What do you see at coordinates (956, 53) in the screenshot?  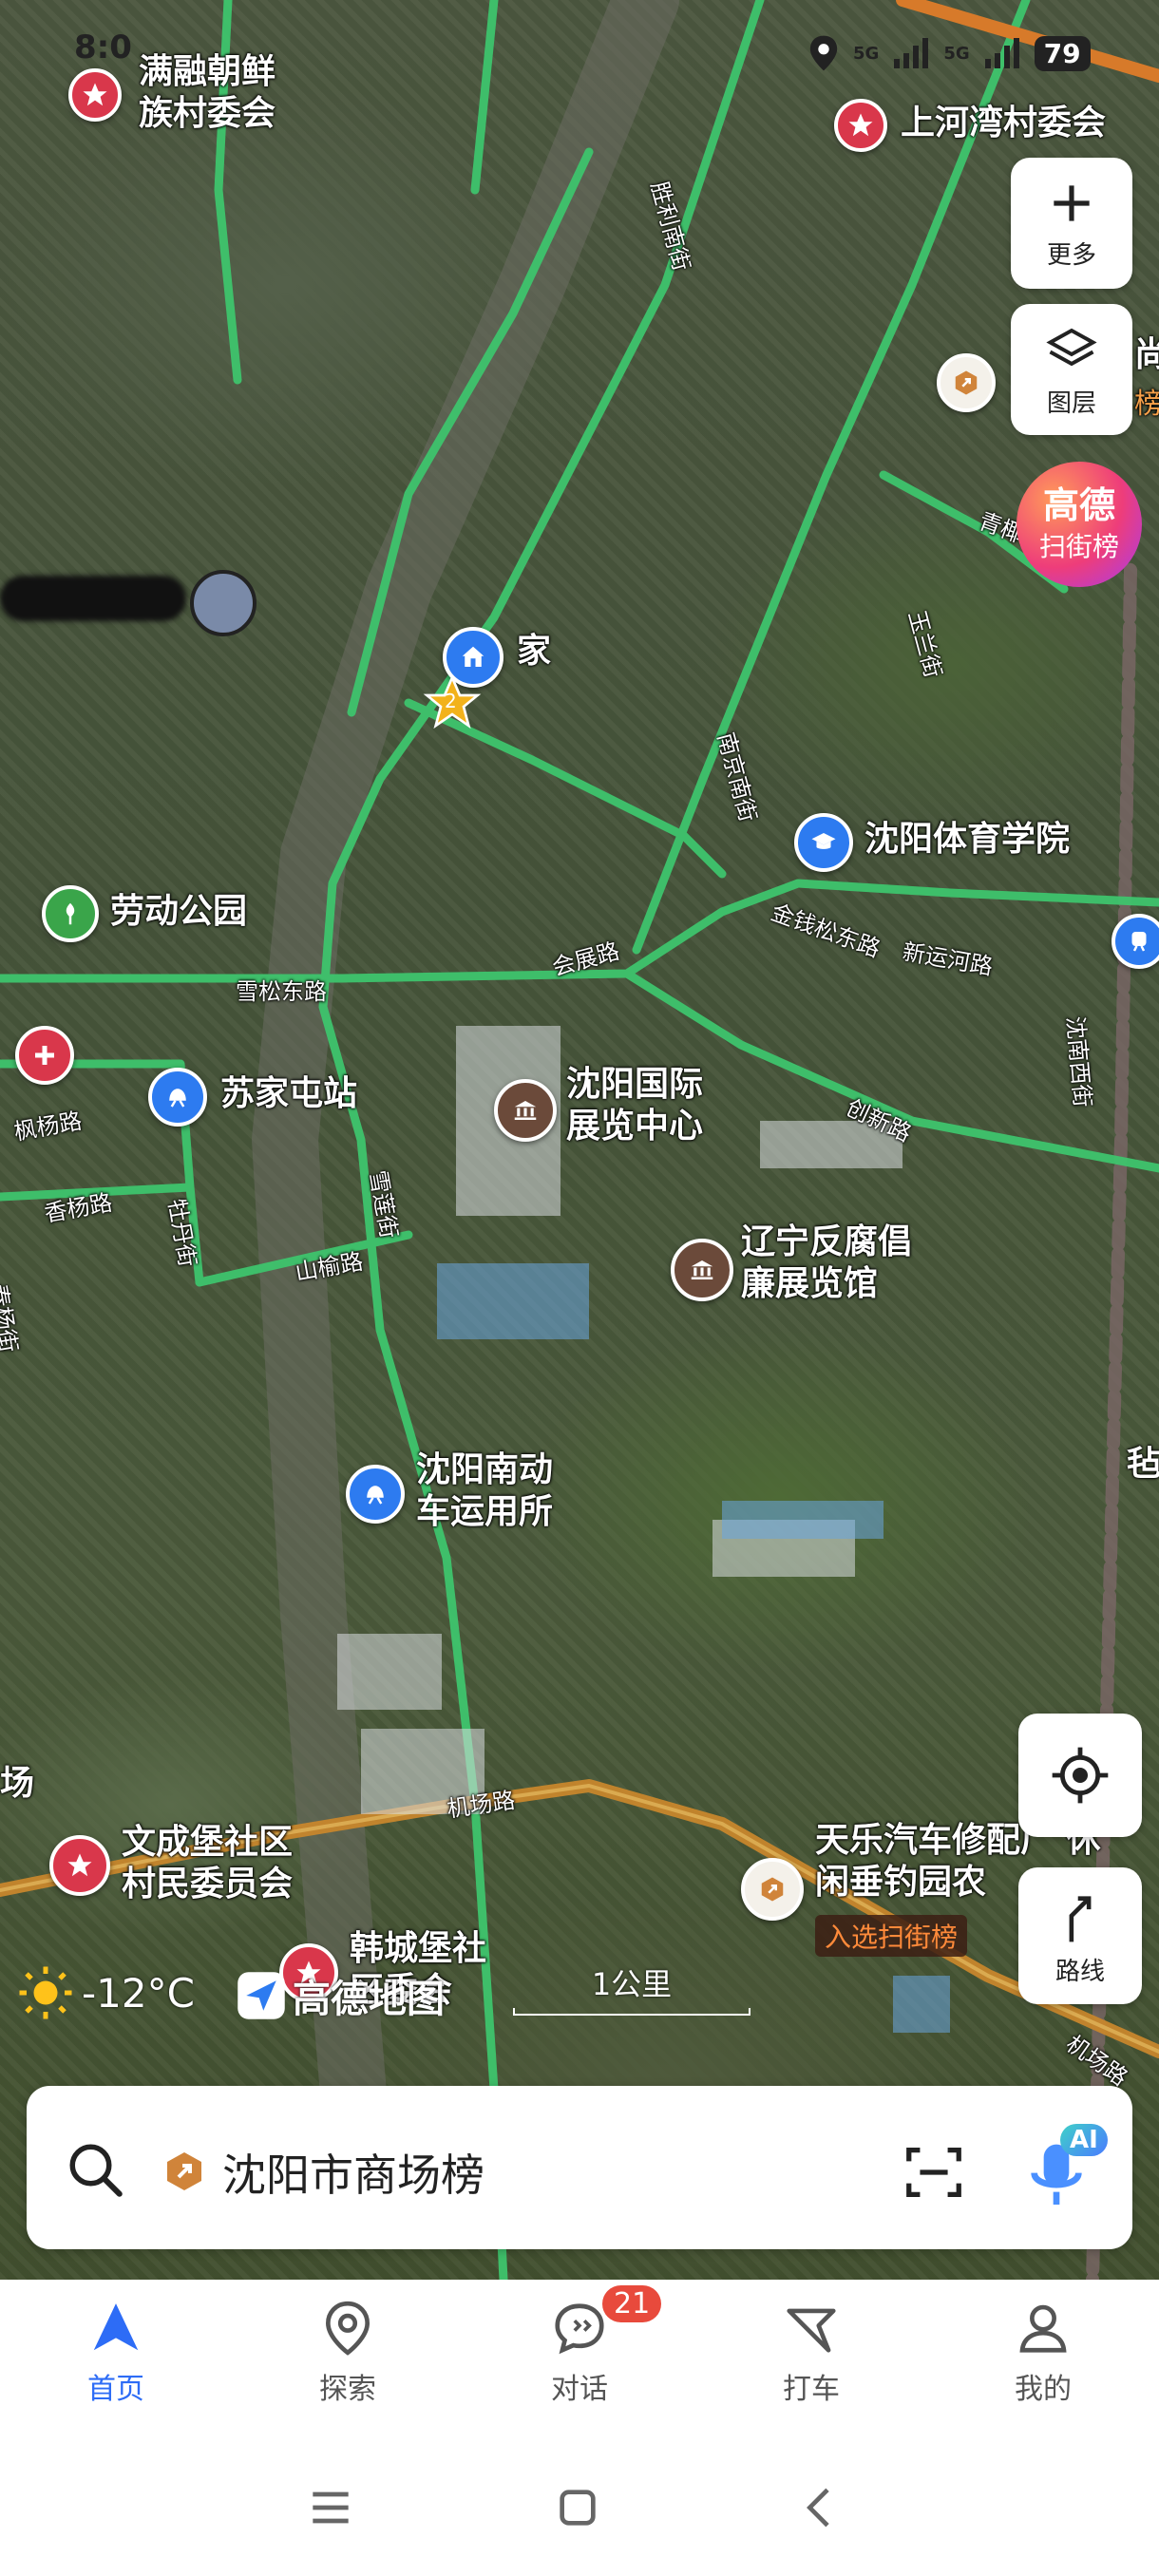 I see `signal-2-label: 5G` at bounding box center [956, 53].